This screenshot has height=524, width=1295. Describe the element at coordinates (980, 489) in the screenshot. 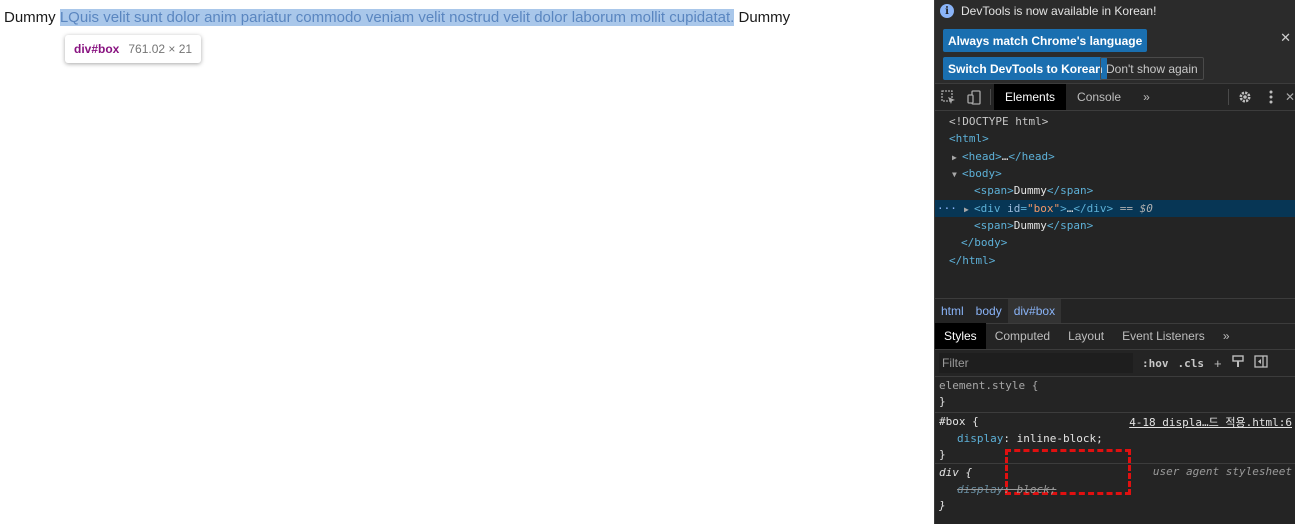

I see `div-prop-name: display` at that location.